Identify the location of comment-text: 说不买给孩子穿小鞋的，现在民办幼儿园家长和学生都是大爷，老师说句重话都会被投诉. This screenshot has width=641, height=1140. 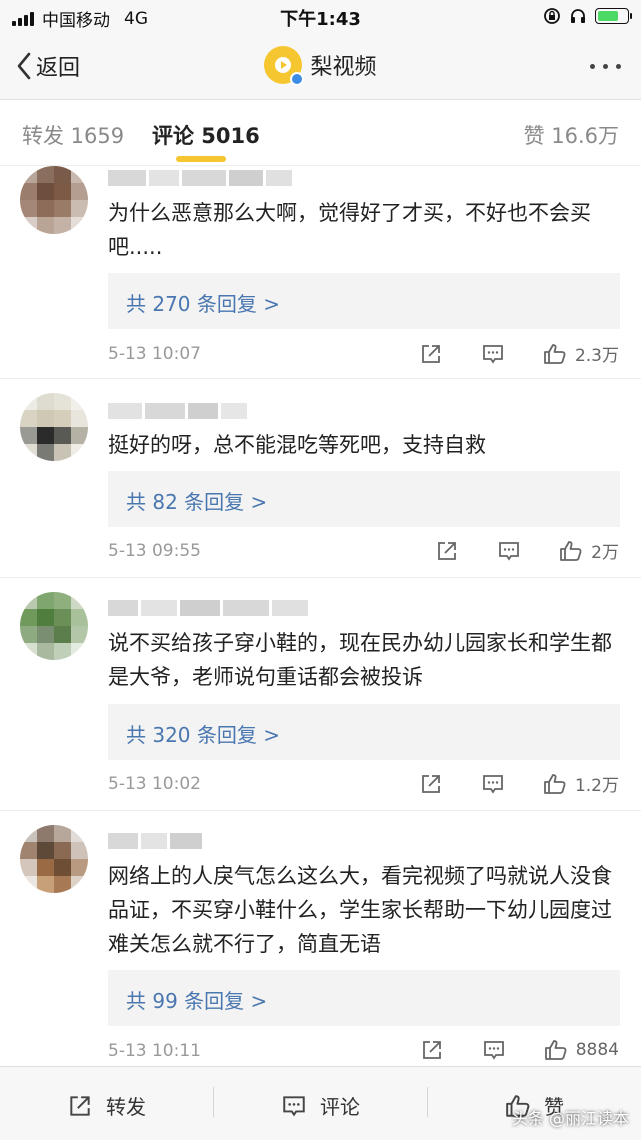
(360, 660).